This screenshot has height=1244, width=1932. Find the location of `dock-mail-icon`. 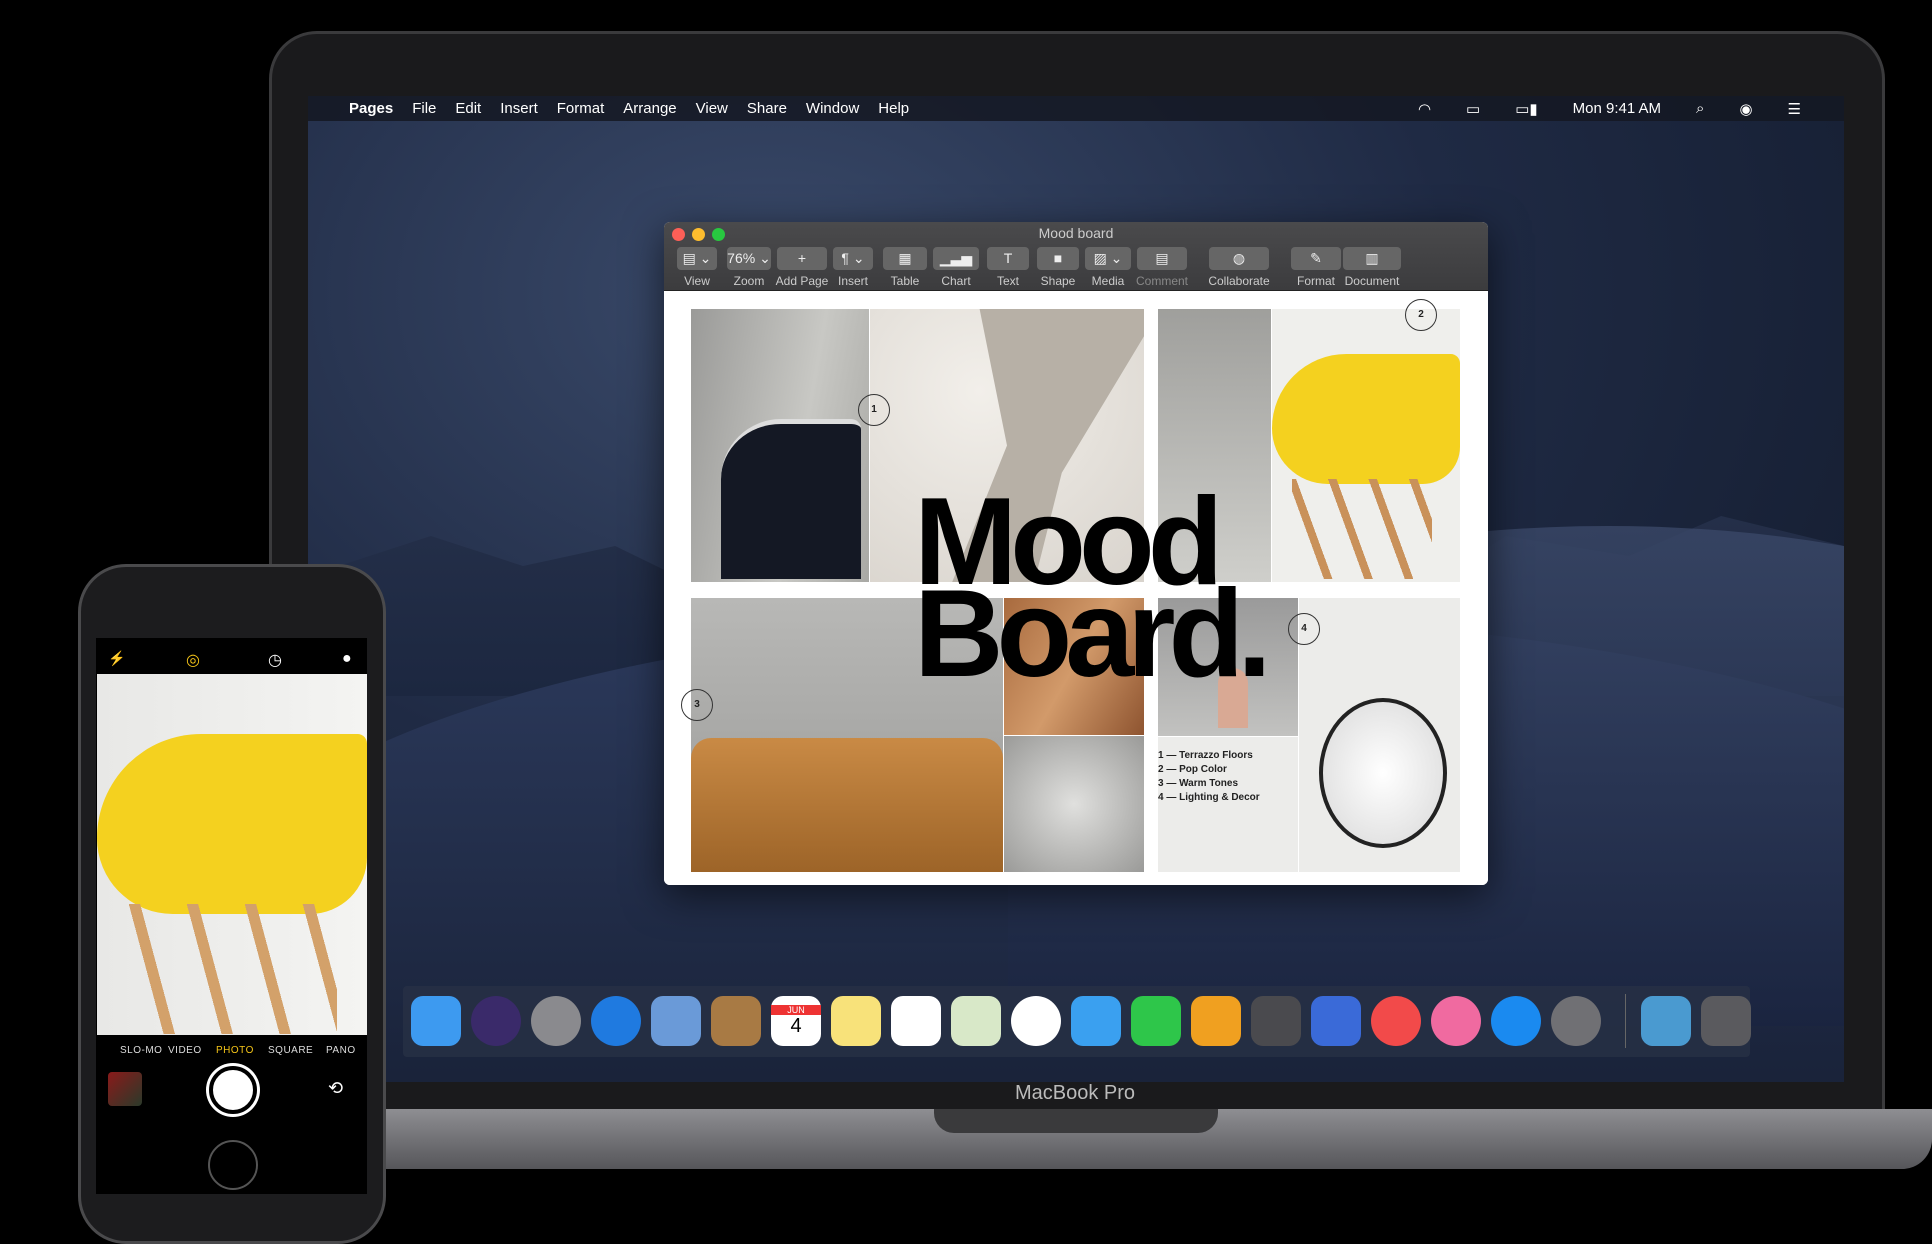

dock-mail-icon is located at coordinates (676, 1021).